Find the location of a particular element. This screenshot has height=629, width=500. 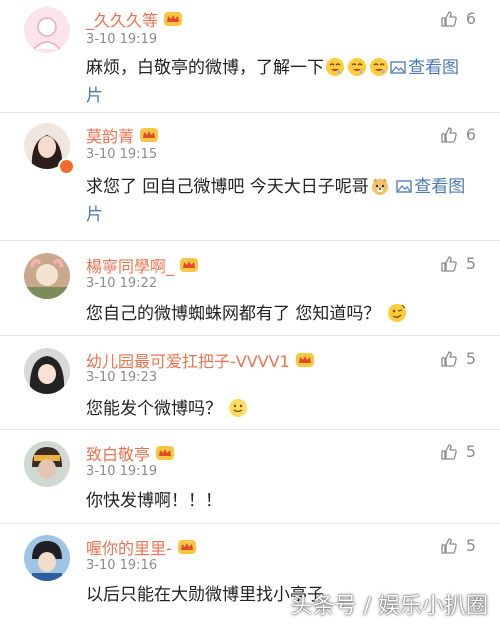

comment-time: 3-10 19:23 is located at coordinates (122, 377).